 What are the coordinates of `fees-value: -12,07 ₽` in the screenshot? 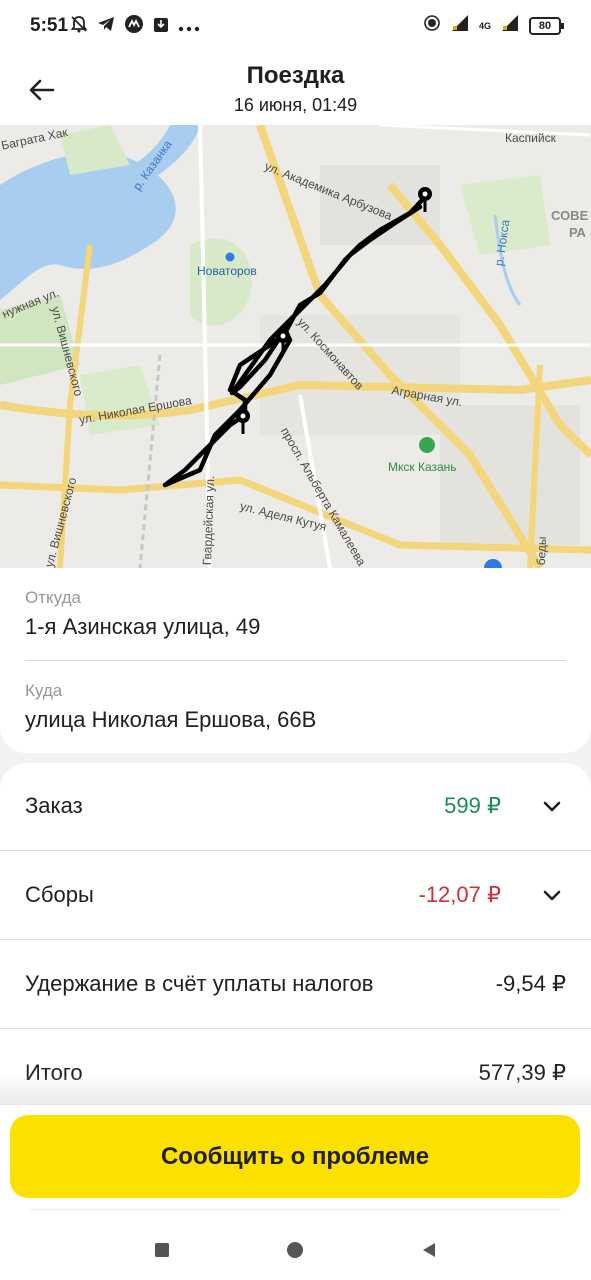 It's located at (460, 894).